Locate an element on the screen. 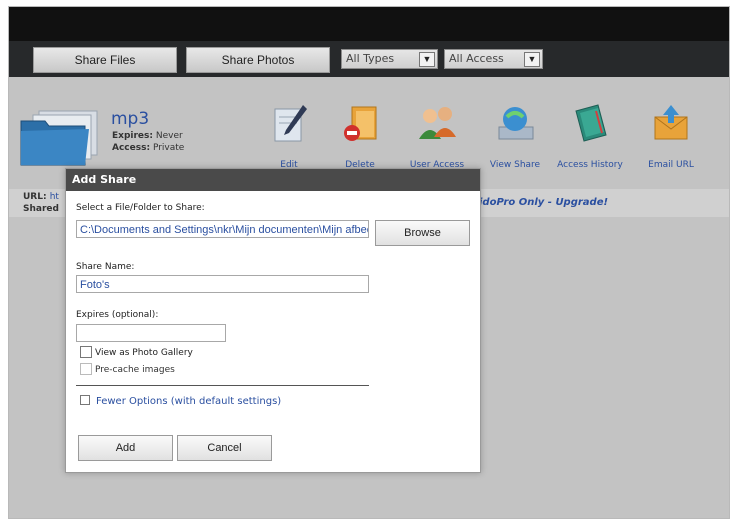  view-share-icon is located at coordinates (516, 123).